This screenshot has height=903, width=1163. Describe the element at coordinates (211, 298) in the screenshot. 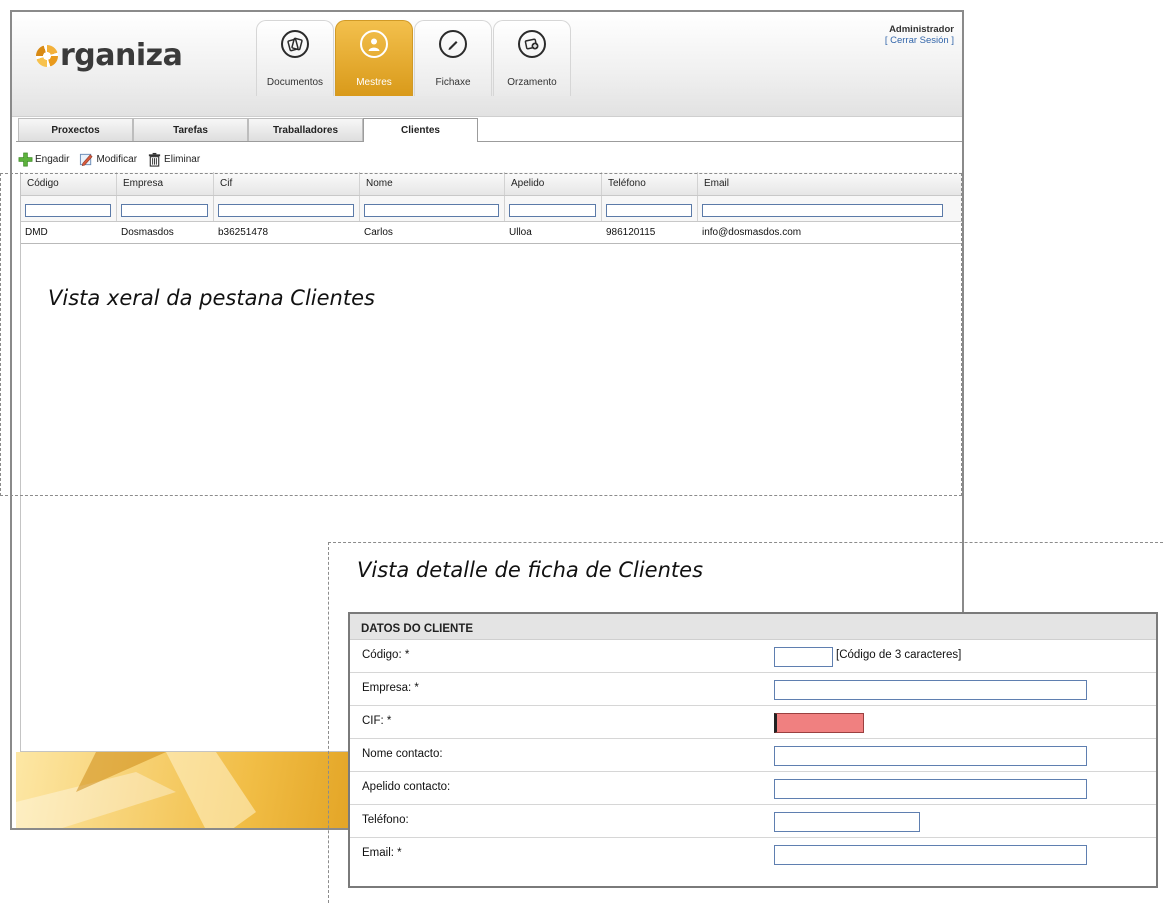

I see `list-view-caption: Vista xeral da pestana Clientes` at that location.